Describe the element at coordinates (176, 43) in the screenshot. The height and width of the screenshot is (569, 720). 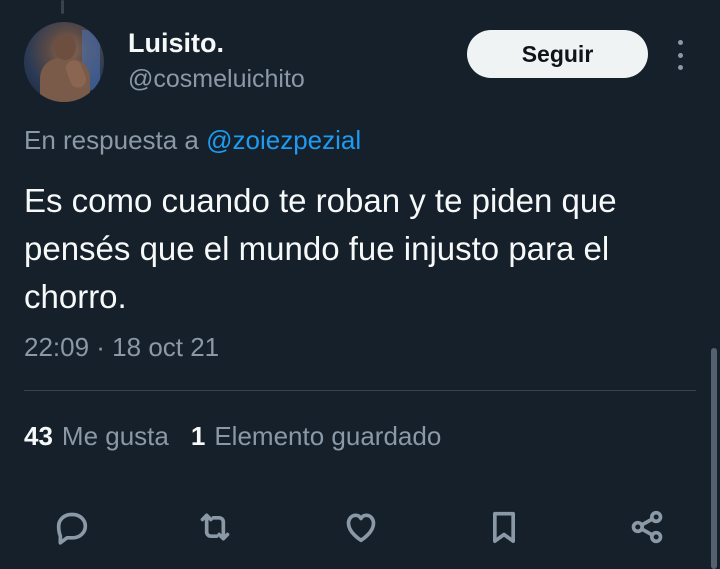
I see `author-name: Luisito.` at that location.